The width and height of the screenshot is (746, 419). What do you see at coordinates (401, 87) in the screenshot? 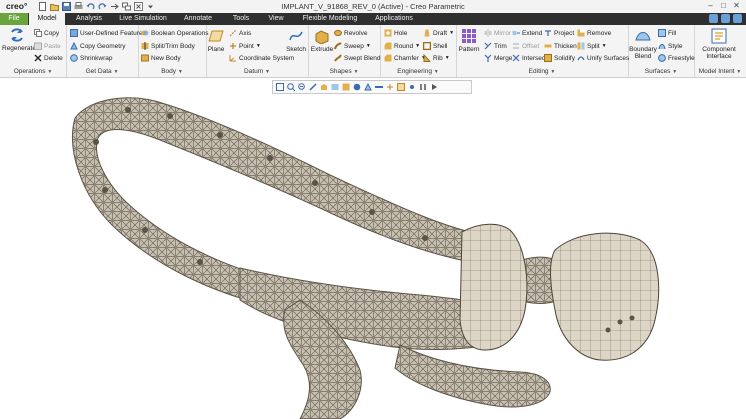
I see `annotation-display-icon` at bounding box center [401, 87].